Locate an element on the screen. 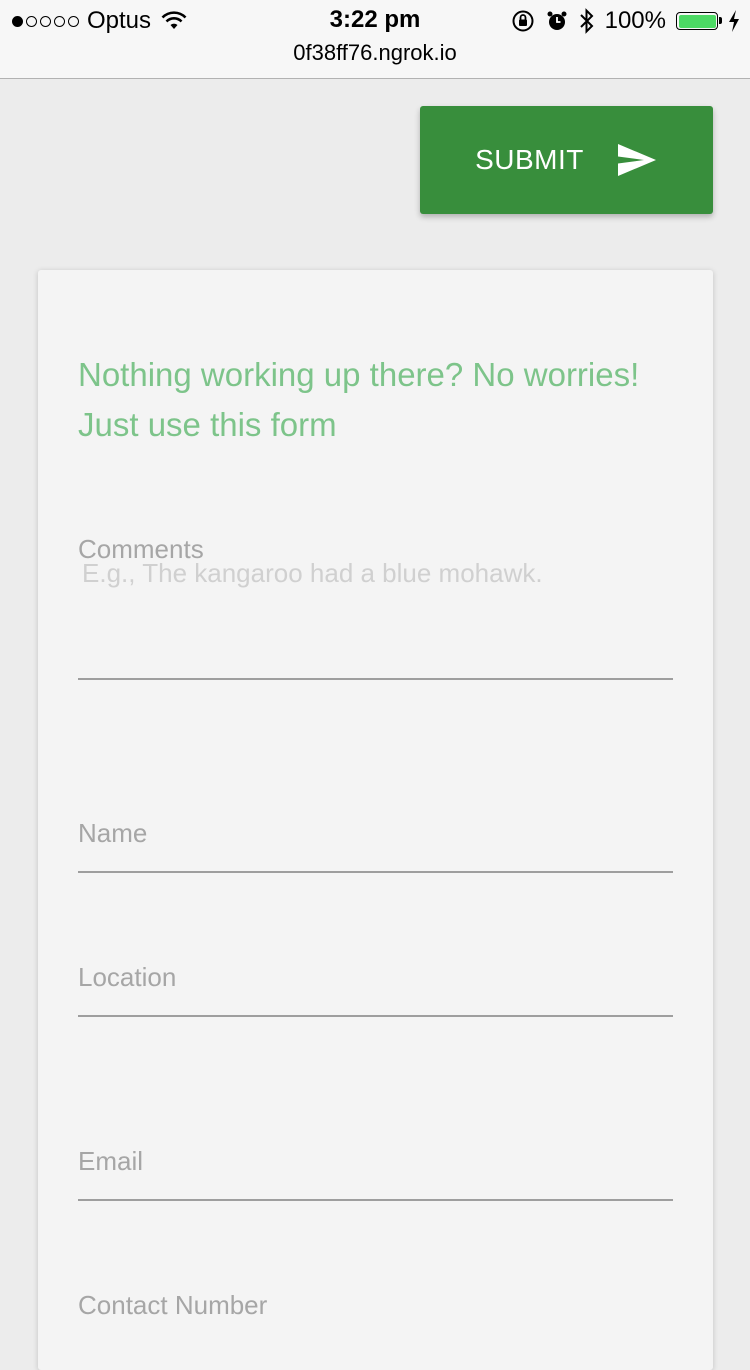 The image size is (750, 1370). email-input is located at coordinates (375, 1169).